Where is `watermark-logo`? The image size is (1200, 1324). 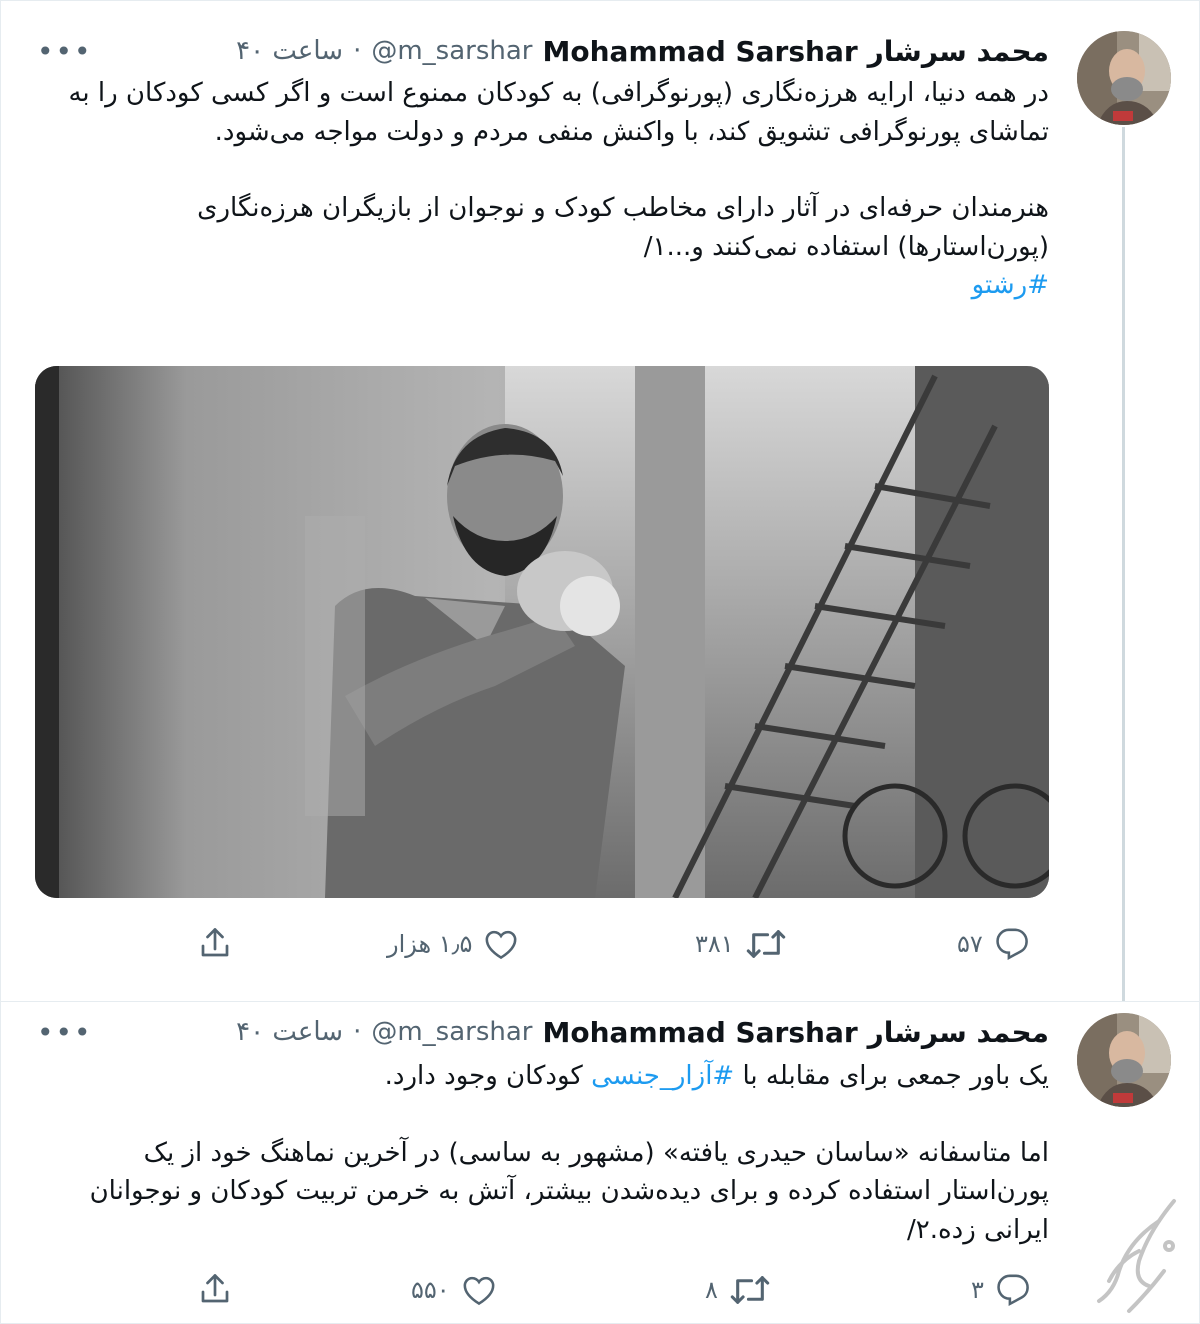 watermark-logo is located at coordinates (1136, 1256).